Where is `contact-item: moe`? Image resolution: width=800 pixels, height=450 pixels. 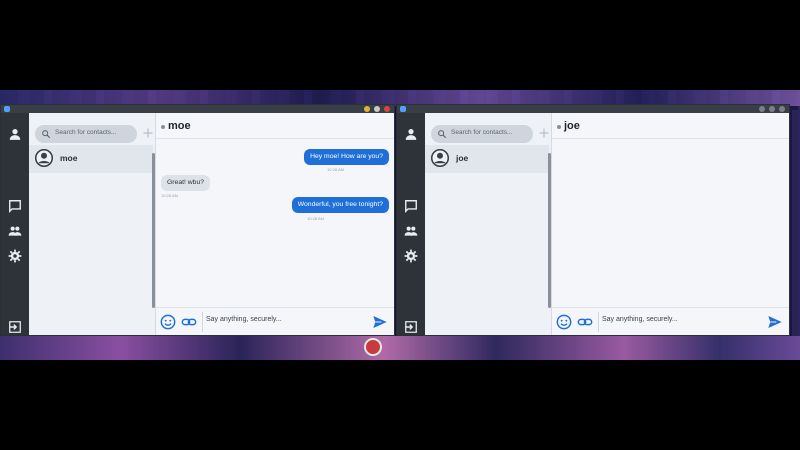 contact-item: moe is located at coordinates (91, 159).